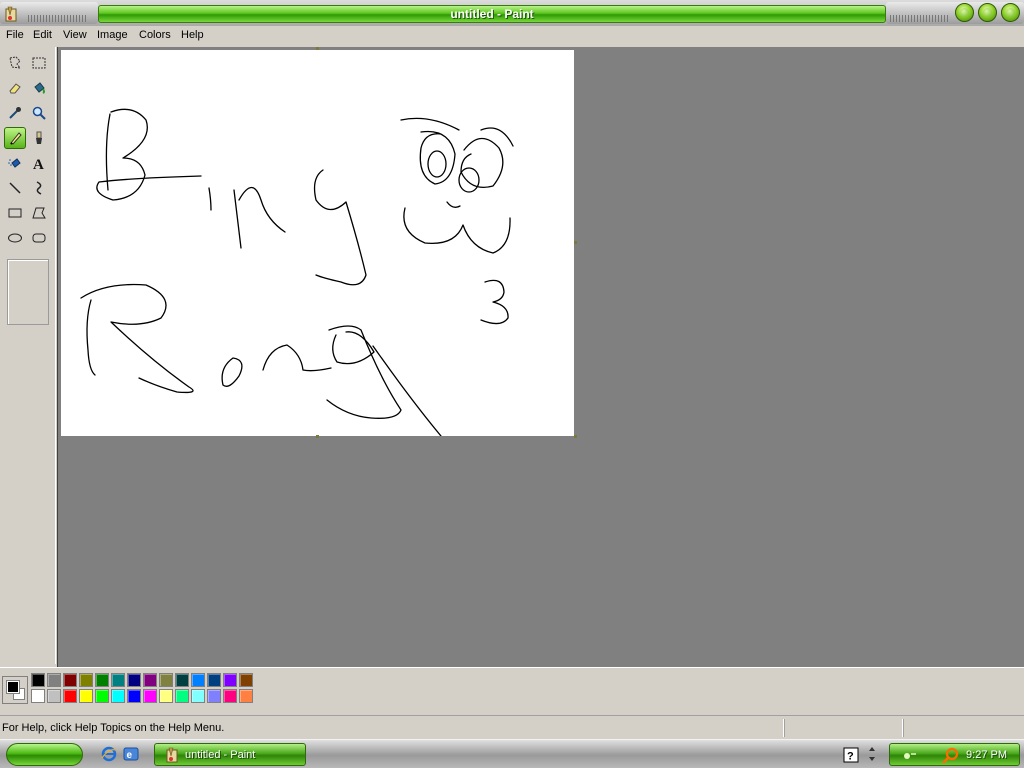 This screenshot has height=768, width=1024. What do you see at coordinates (963, 728) in the screenshot?
I see `status-size-pane` at bounding box center [963, 728].